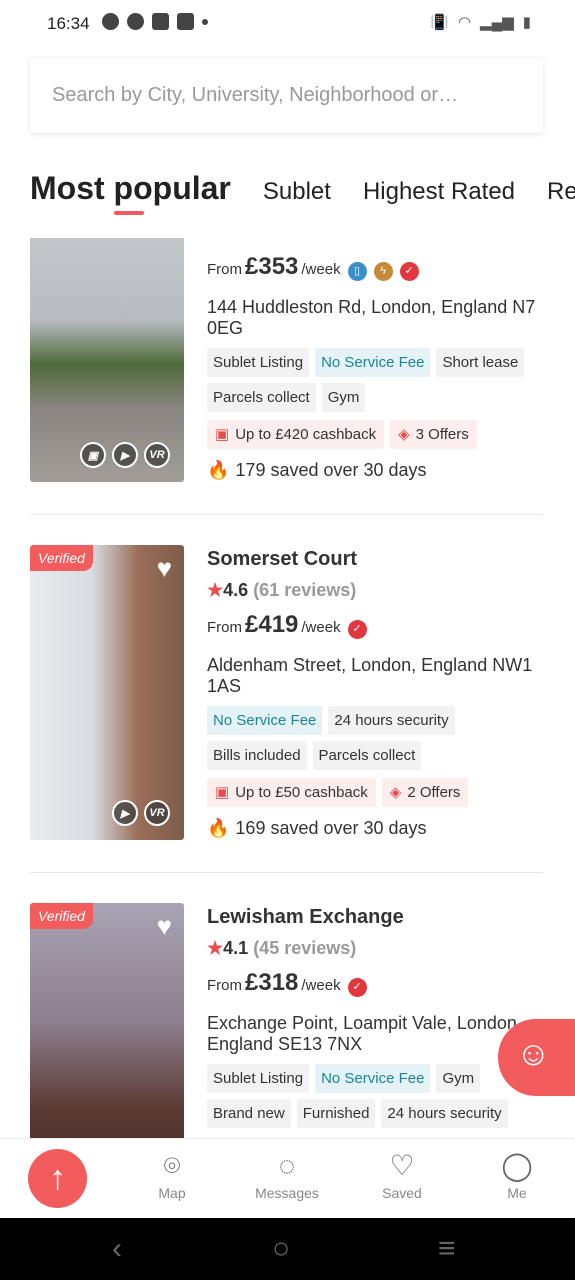 The image size is (575, 1280). Describe the element at coordinates (282, 559) in the screenshot. I see `listing-title: Somerset Court` at that location.